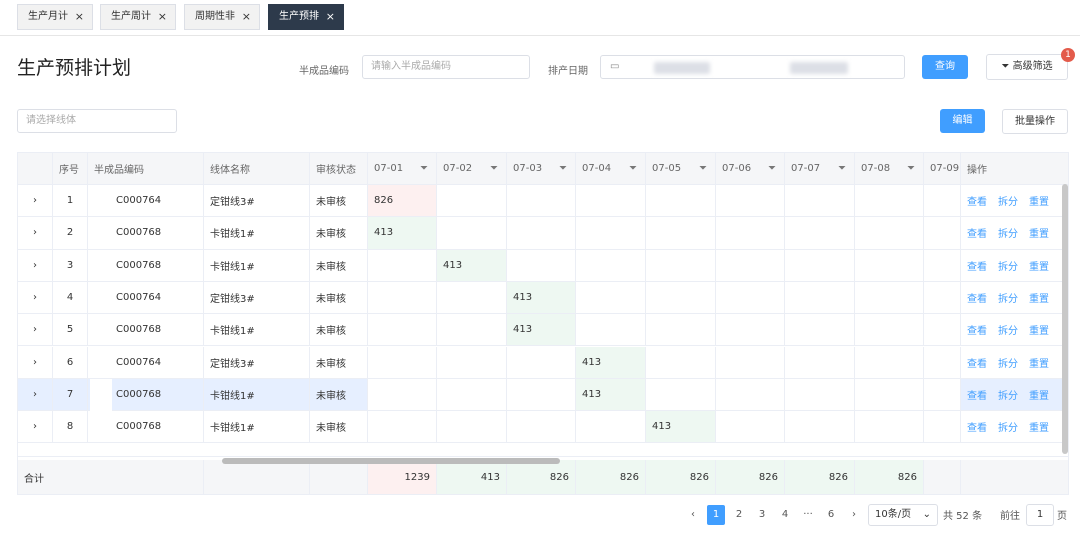  Describe the element at coordinates (1027, 67) in the screenshot. I see `advanced-filter-button: ⏷ 高级筛选` at that location.